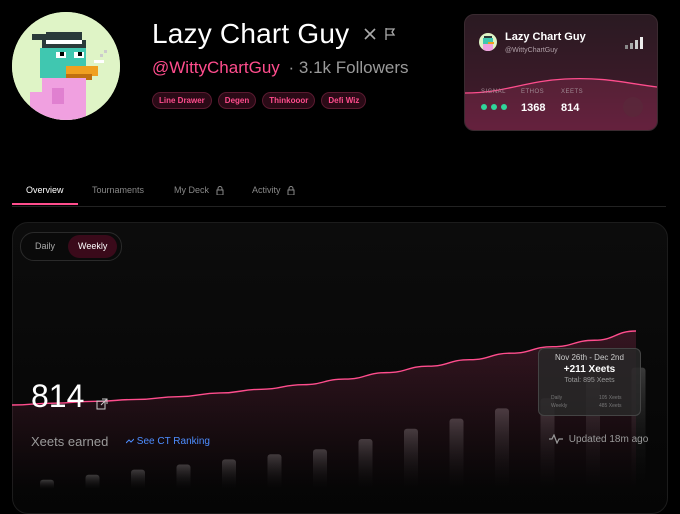  I want to click on xeets-value: 814, so click(58, 396).